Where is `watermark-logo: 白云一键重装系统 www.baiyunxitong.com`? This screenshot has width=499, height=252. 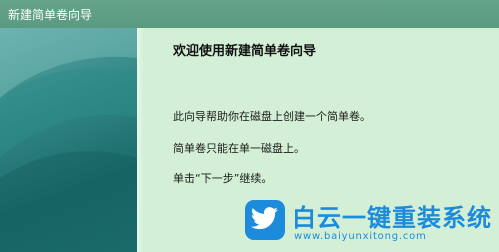 watermark-logo: 白云一键重装系统 www.baiyunxitong.com is located at coordinates (370, 224).